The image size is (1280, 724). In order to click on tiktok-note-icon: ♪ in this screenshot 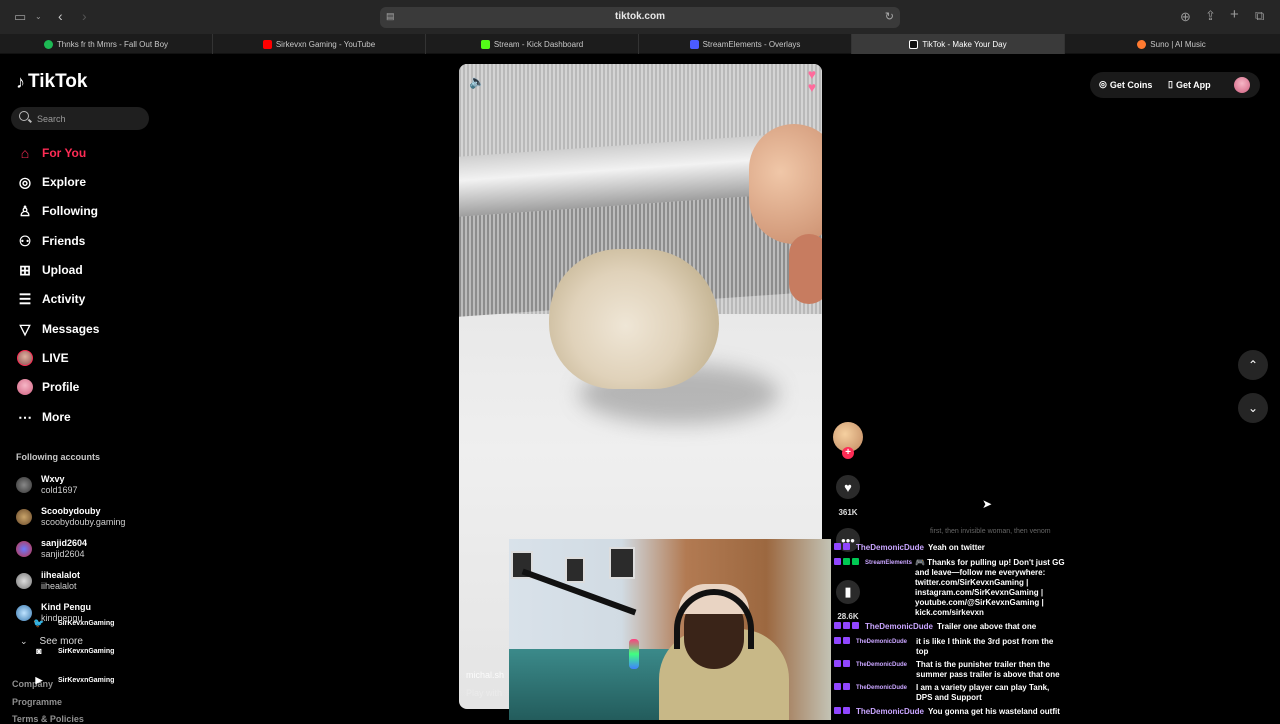, I will do `click(20, 81)`.